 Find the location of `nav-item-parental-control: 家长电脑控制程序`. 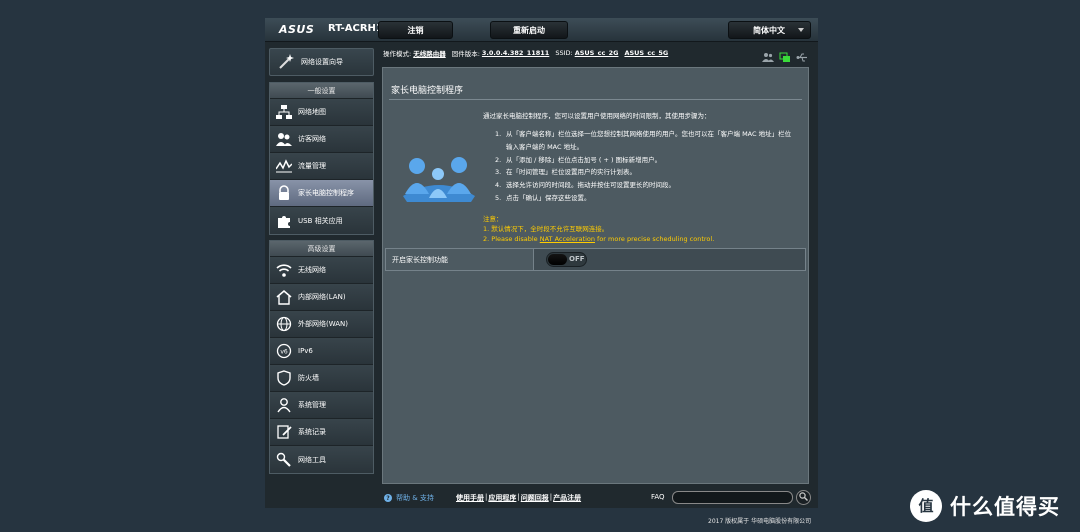

nav-item-parental-control: 家长电脑控制程序 is located at coordinates (321, 193).